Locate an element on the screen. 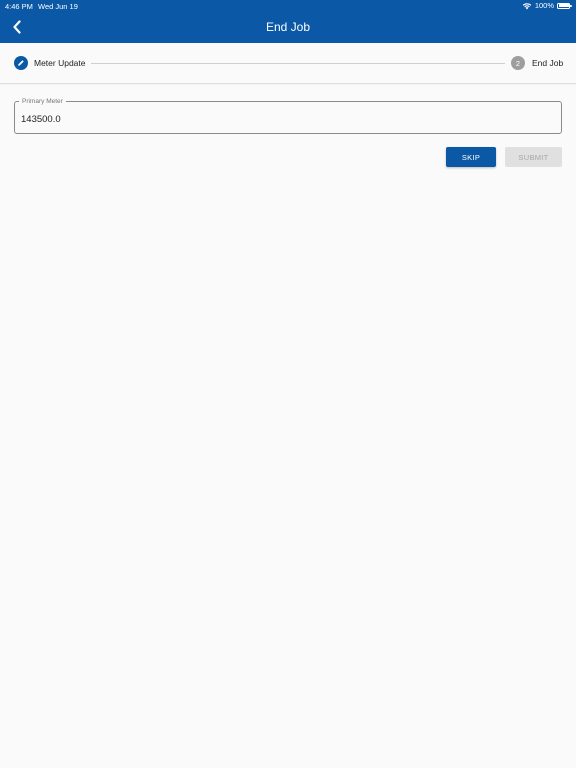  primary-meter-field: Primary Meter is located at coordinates (288, 116).